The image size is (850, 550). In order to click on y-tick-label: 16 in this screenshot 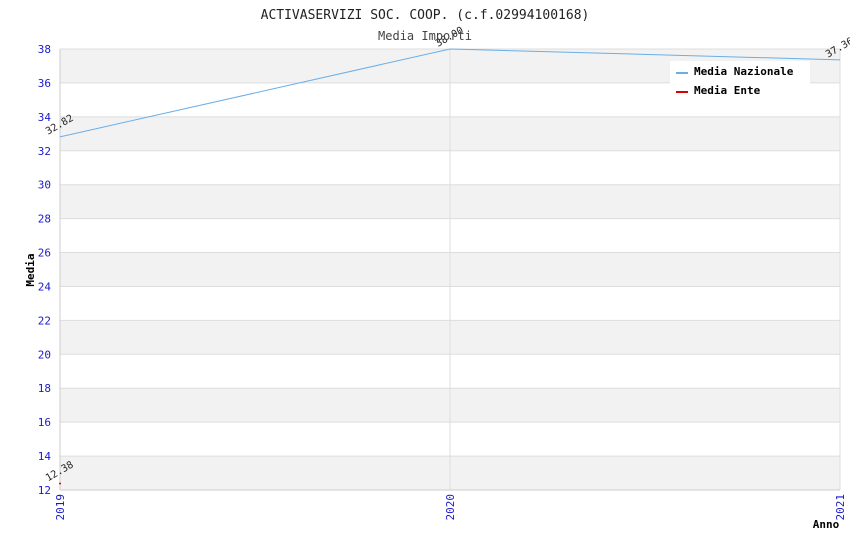, I will do `click(44, 422)`.